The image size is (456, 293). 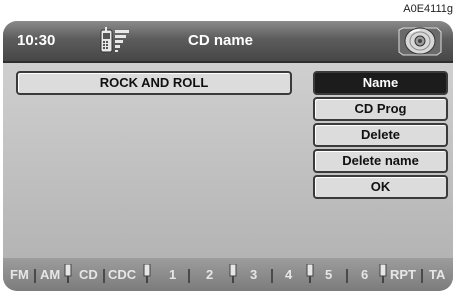 I want to click on rpt-button: RPT, so click(x=403, y=274).